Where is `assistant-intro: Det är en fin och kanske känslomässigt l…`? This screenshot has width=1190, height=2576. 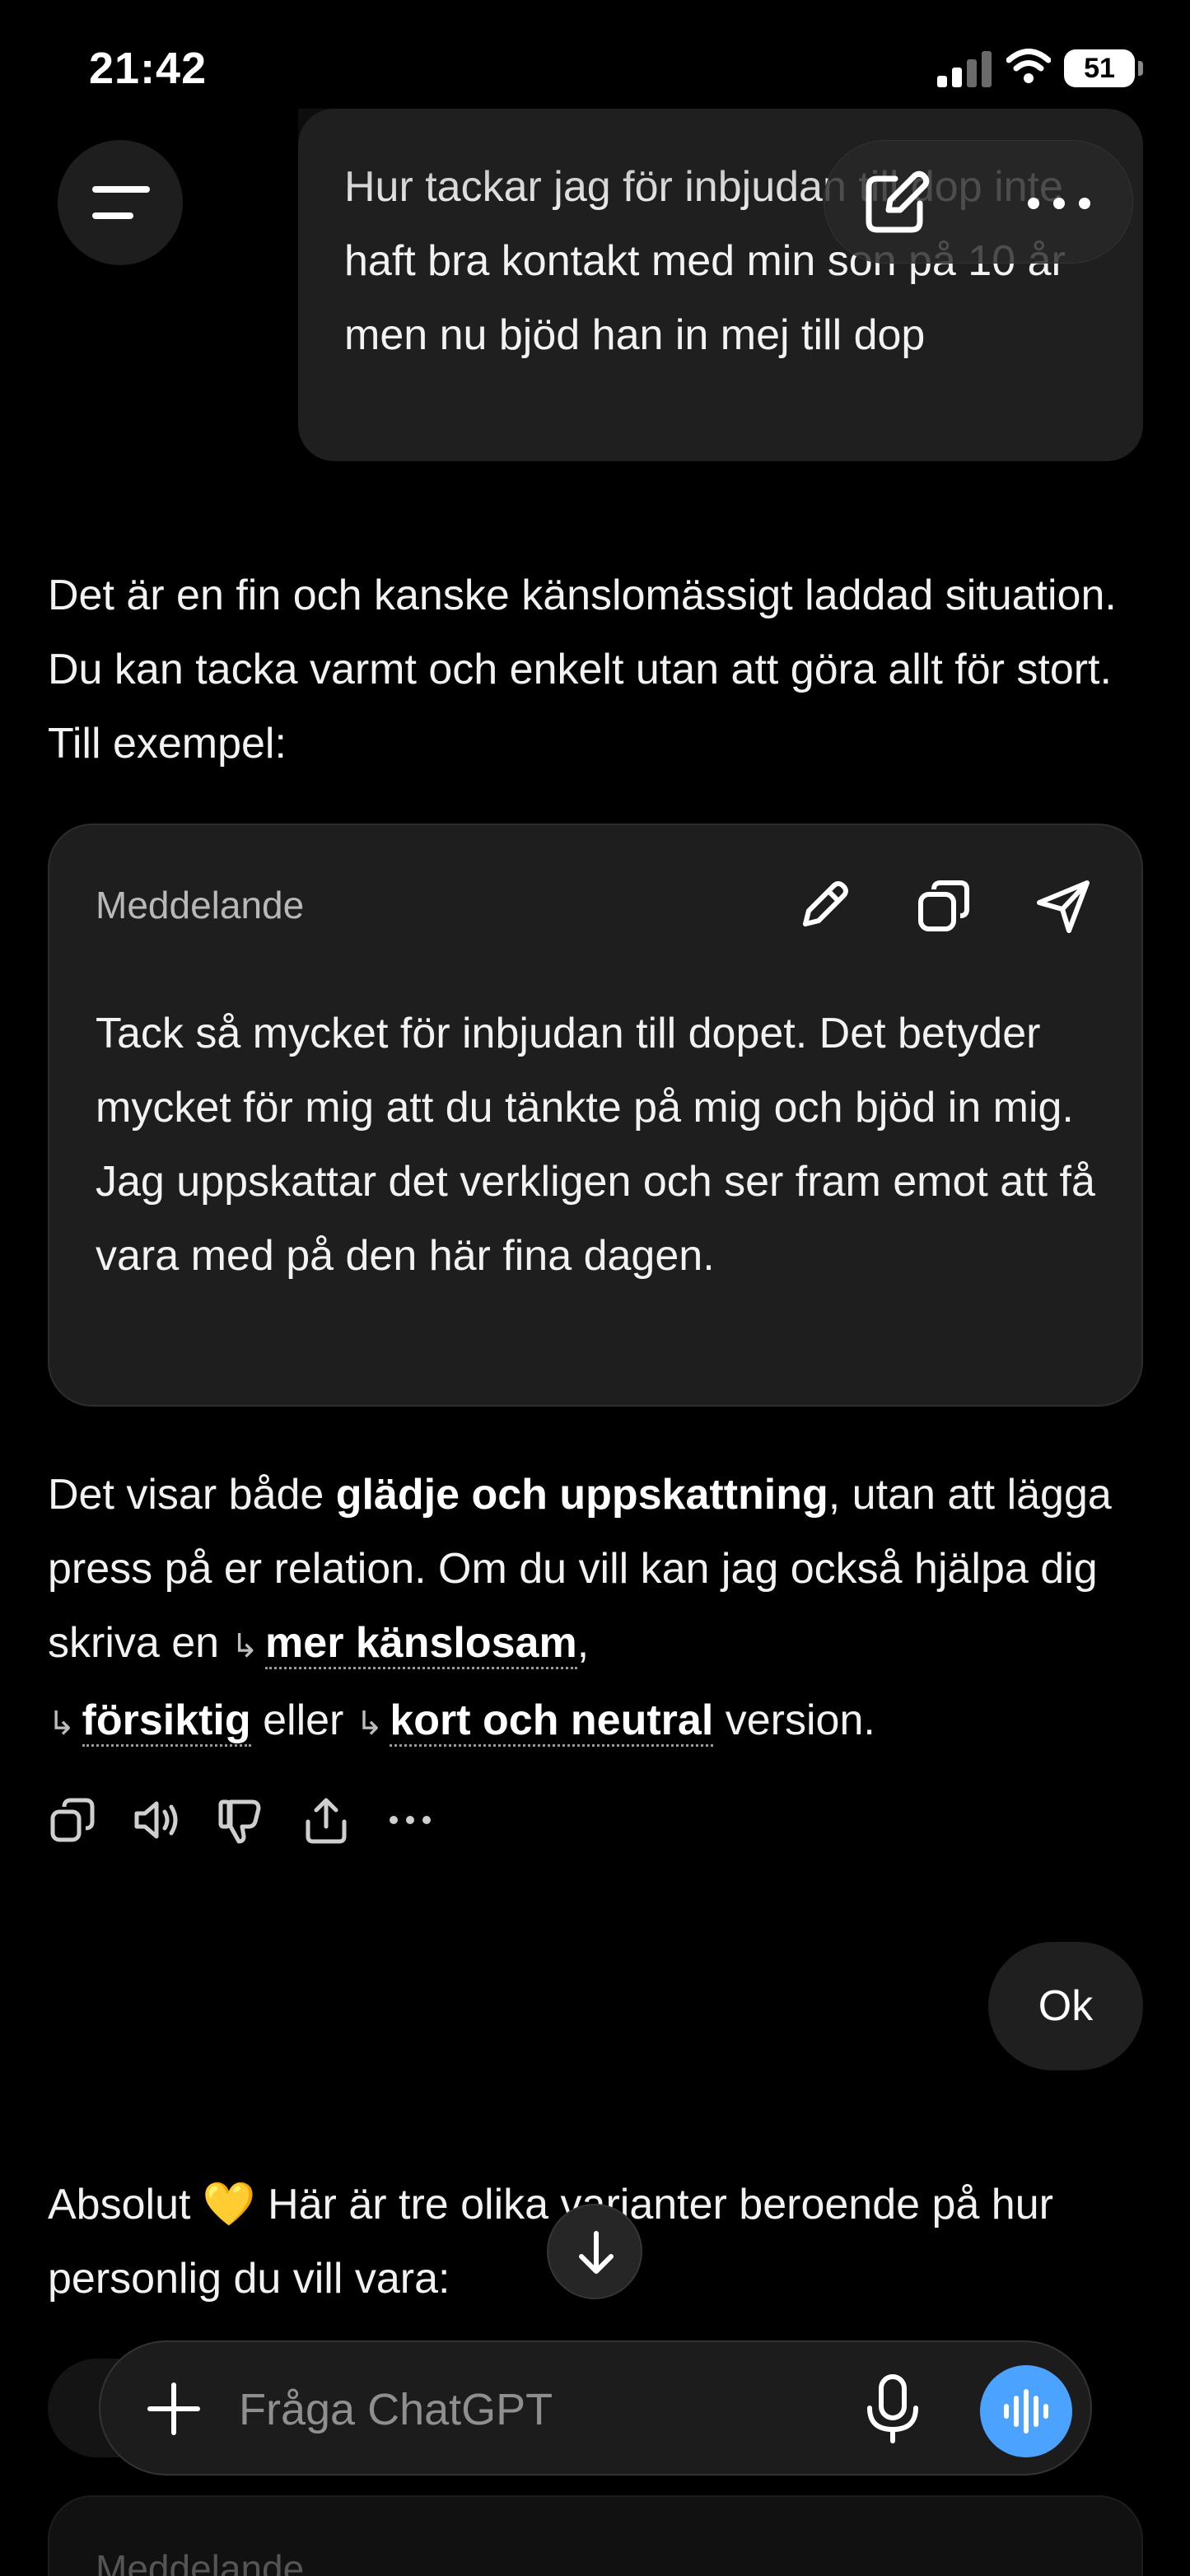 assistant-intro: Det är en fin och kanske känslomässigt l… is located at coordinates (582, 670).